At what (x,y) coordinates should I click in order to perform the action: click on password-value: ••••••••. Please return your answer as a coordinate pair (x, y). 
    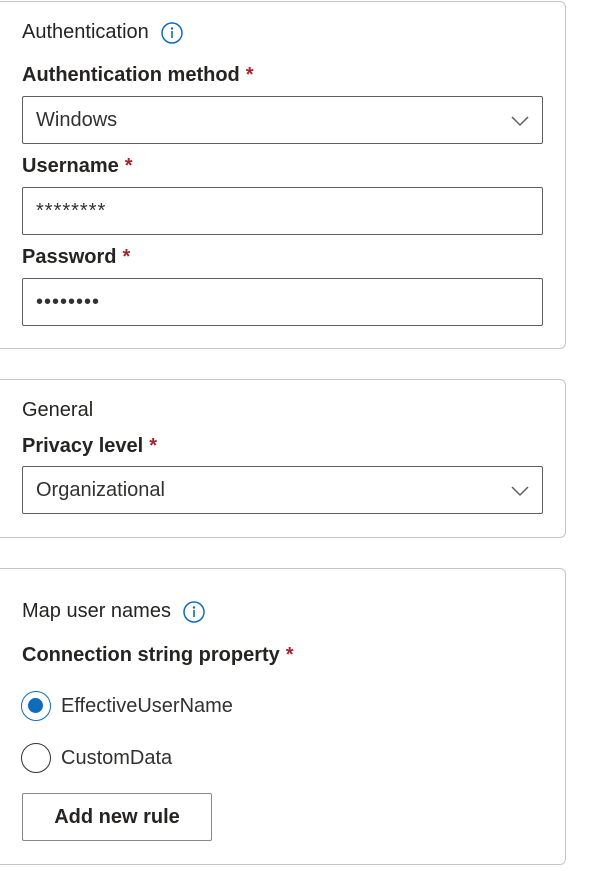
    Looking at the image, I should click on (68, 301).